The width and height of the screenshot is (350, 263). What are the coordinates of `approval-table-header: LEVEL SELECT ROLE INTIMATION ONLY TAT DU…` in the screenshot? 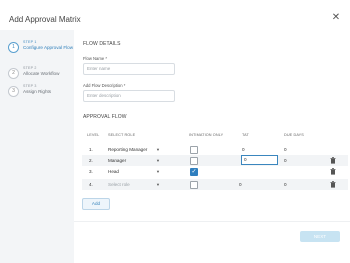 It's located at (213, 136).